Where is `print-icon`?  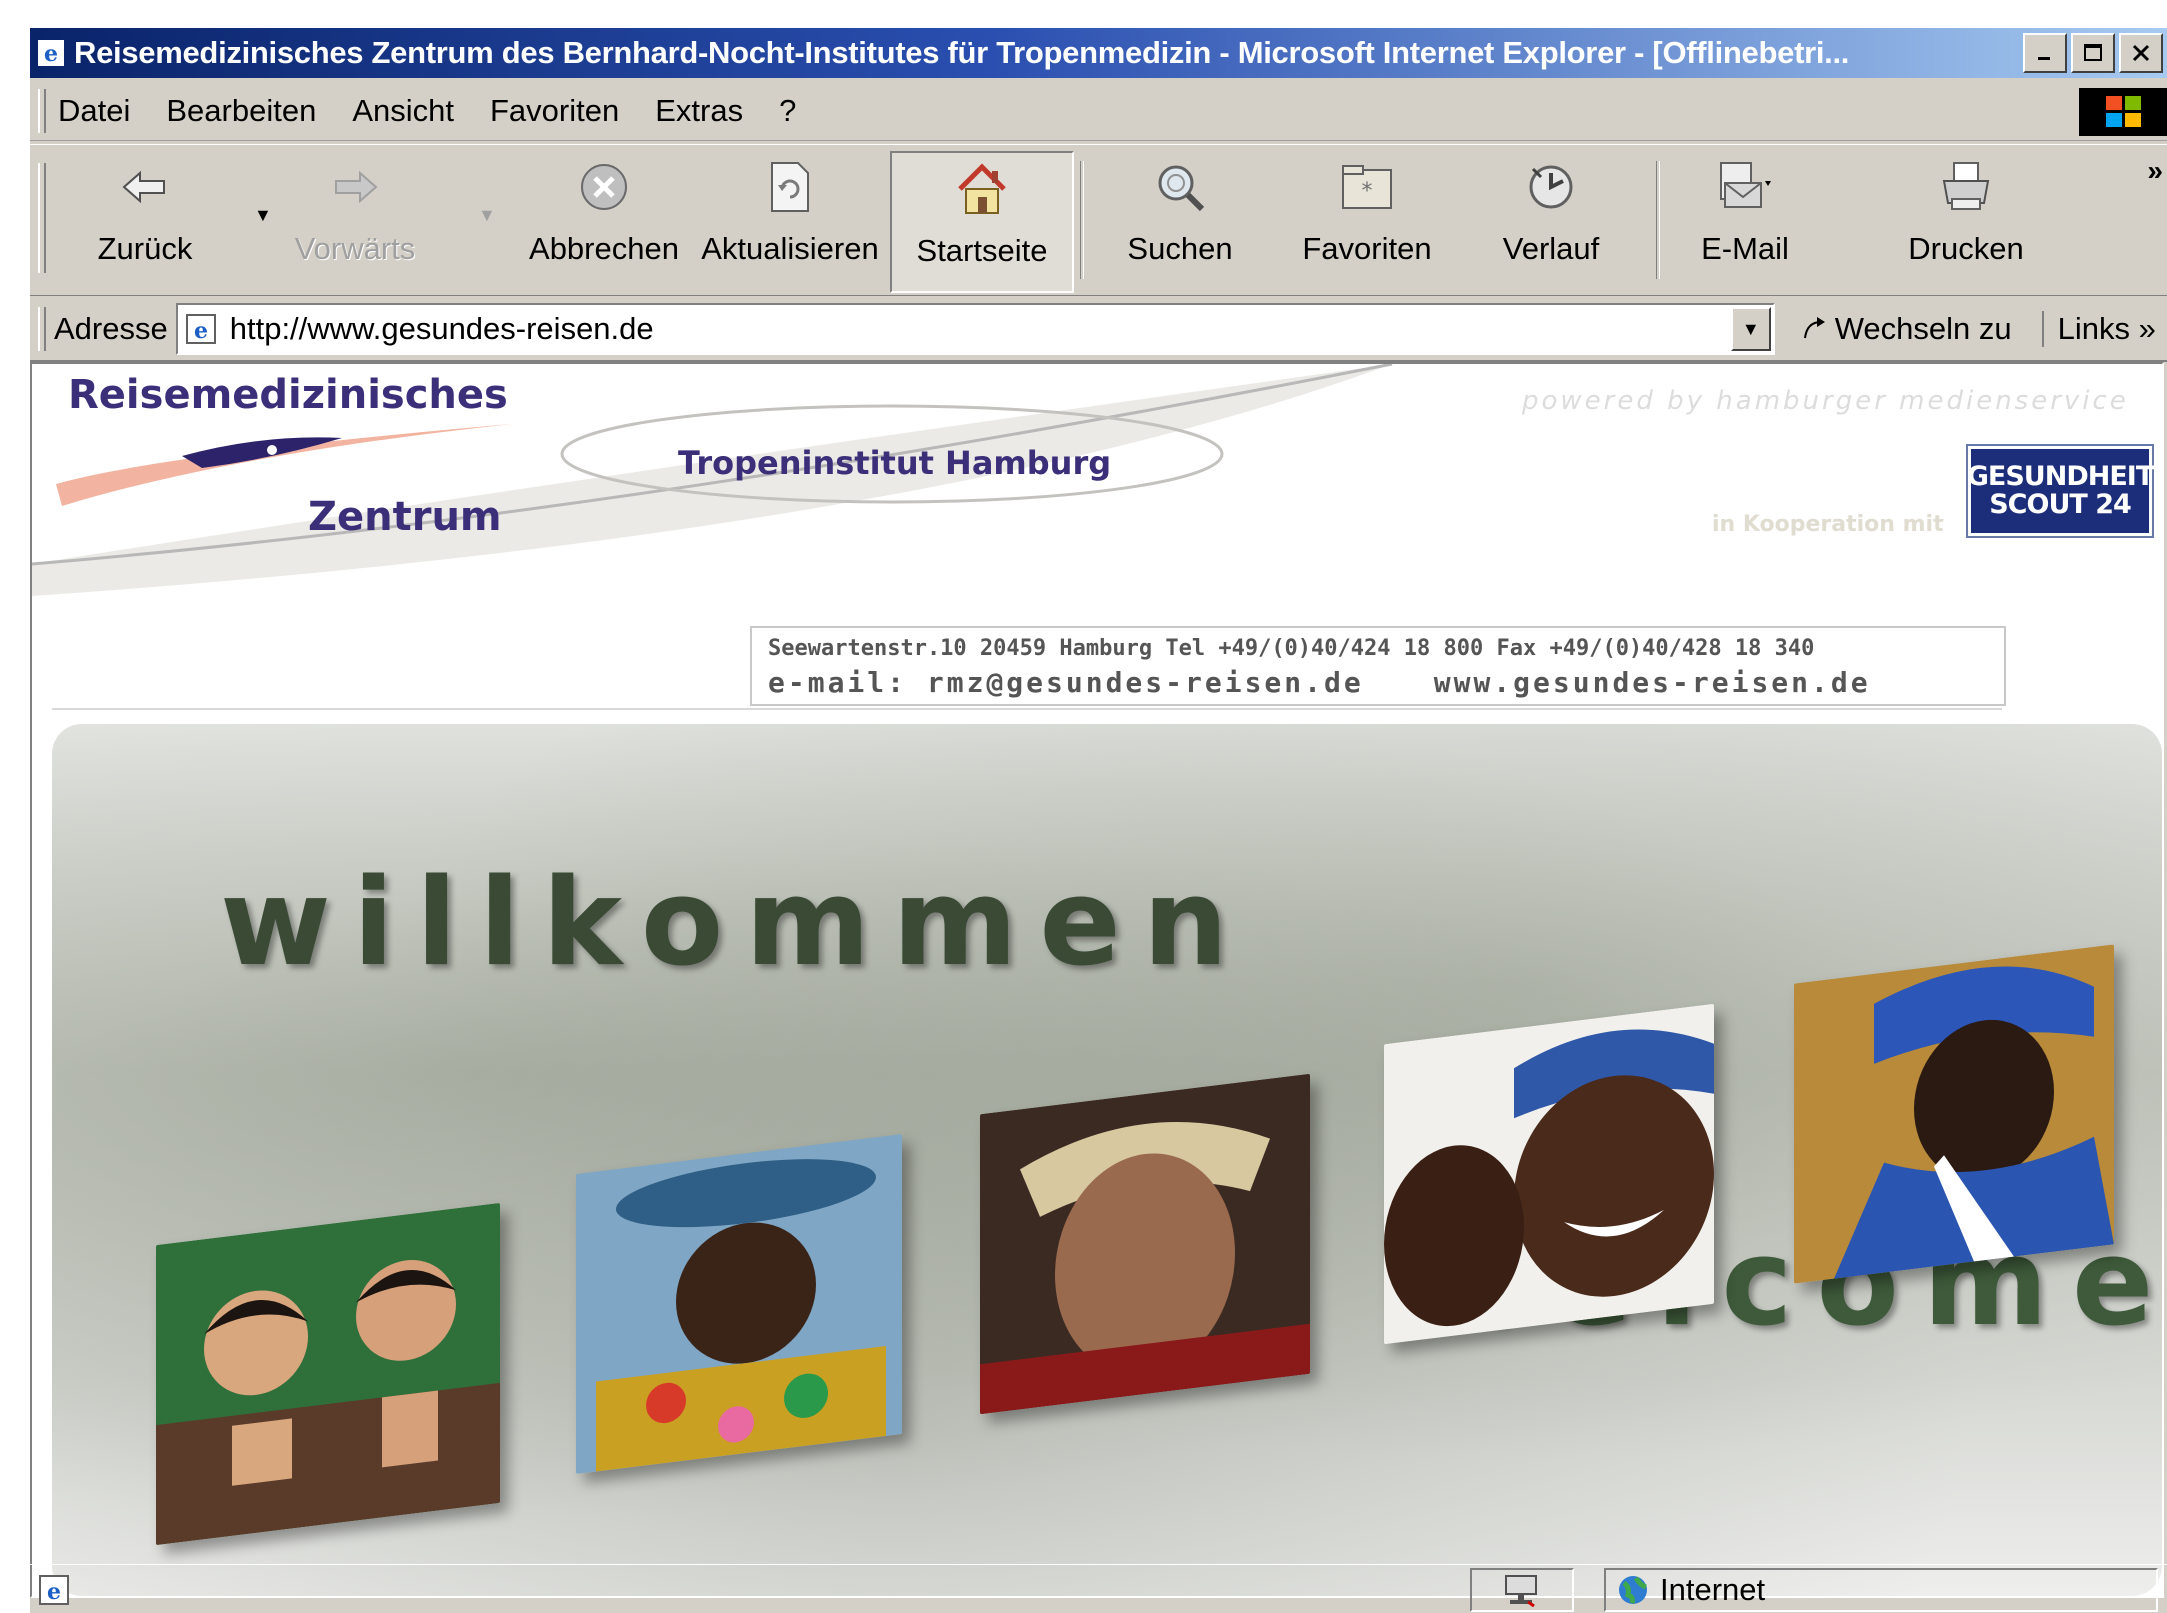 print-icon is located at coordinates (1966, 186).